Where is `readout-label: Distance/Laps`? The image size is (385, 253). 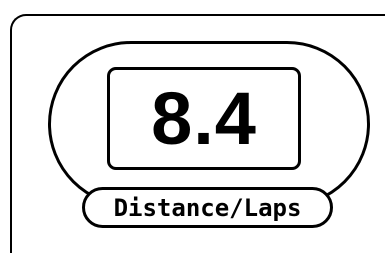
readout-label: Distance/Laps is located at coordinates (207, 207).